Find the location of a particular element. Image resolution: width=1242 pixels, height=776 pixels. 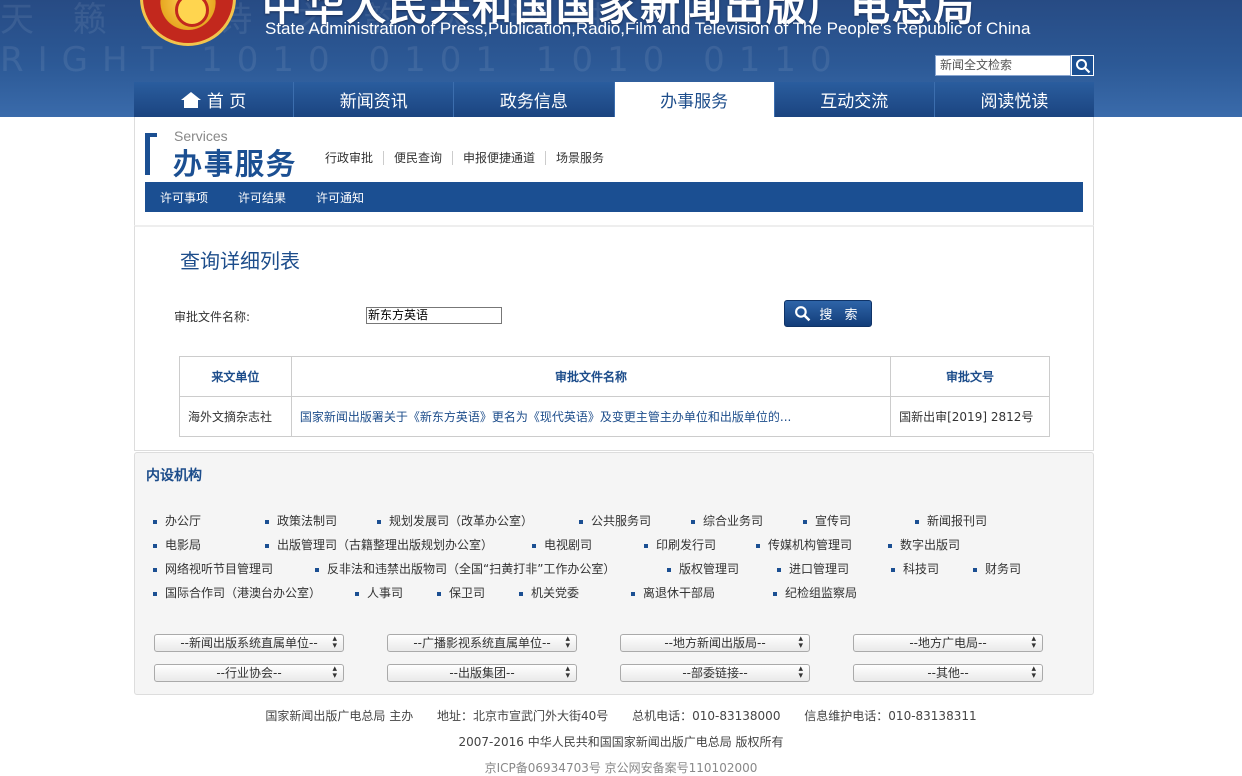

org-link: 新闻报刊司 is located at coordinates (951, 520).